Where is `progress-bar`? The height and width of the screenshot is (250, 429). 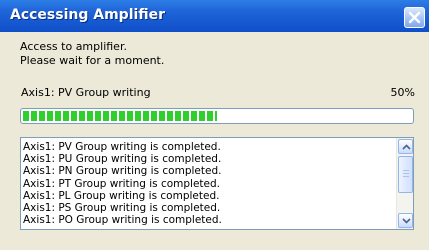
progress-bar is located at coordinates (217, 116).